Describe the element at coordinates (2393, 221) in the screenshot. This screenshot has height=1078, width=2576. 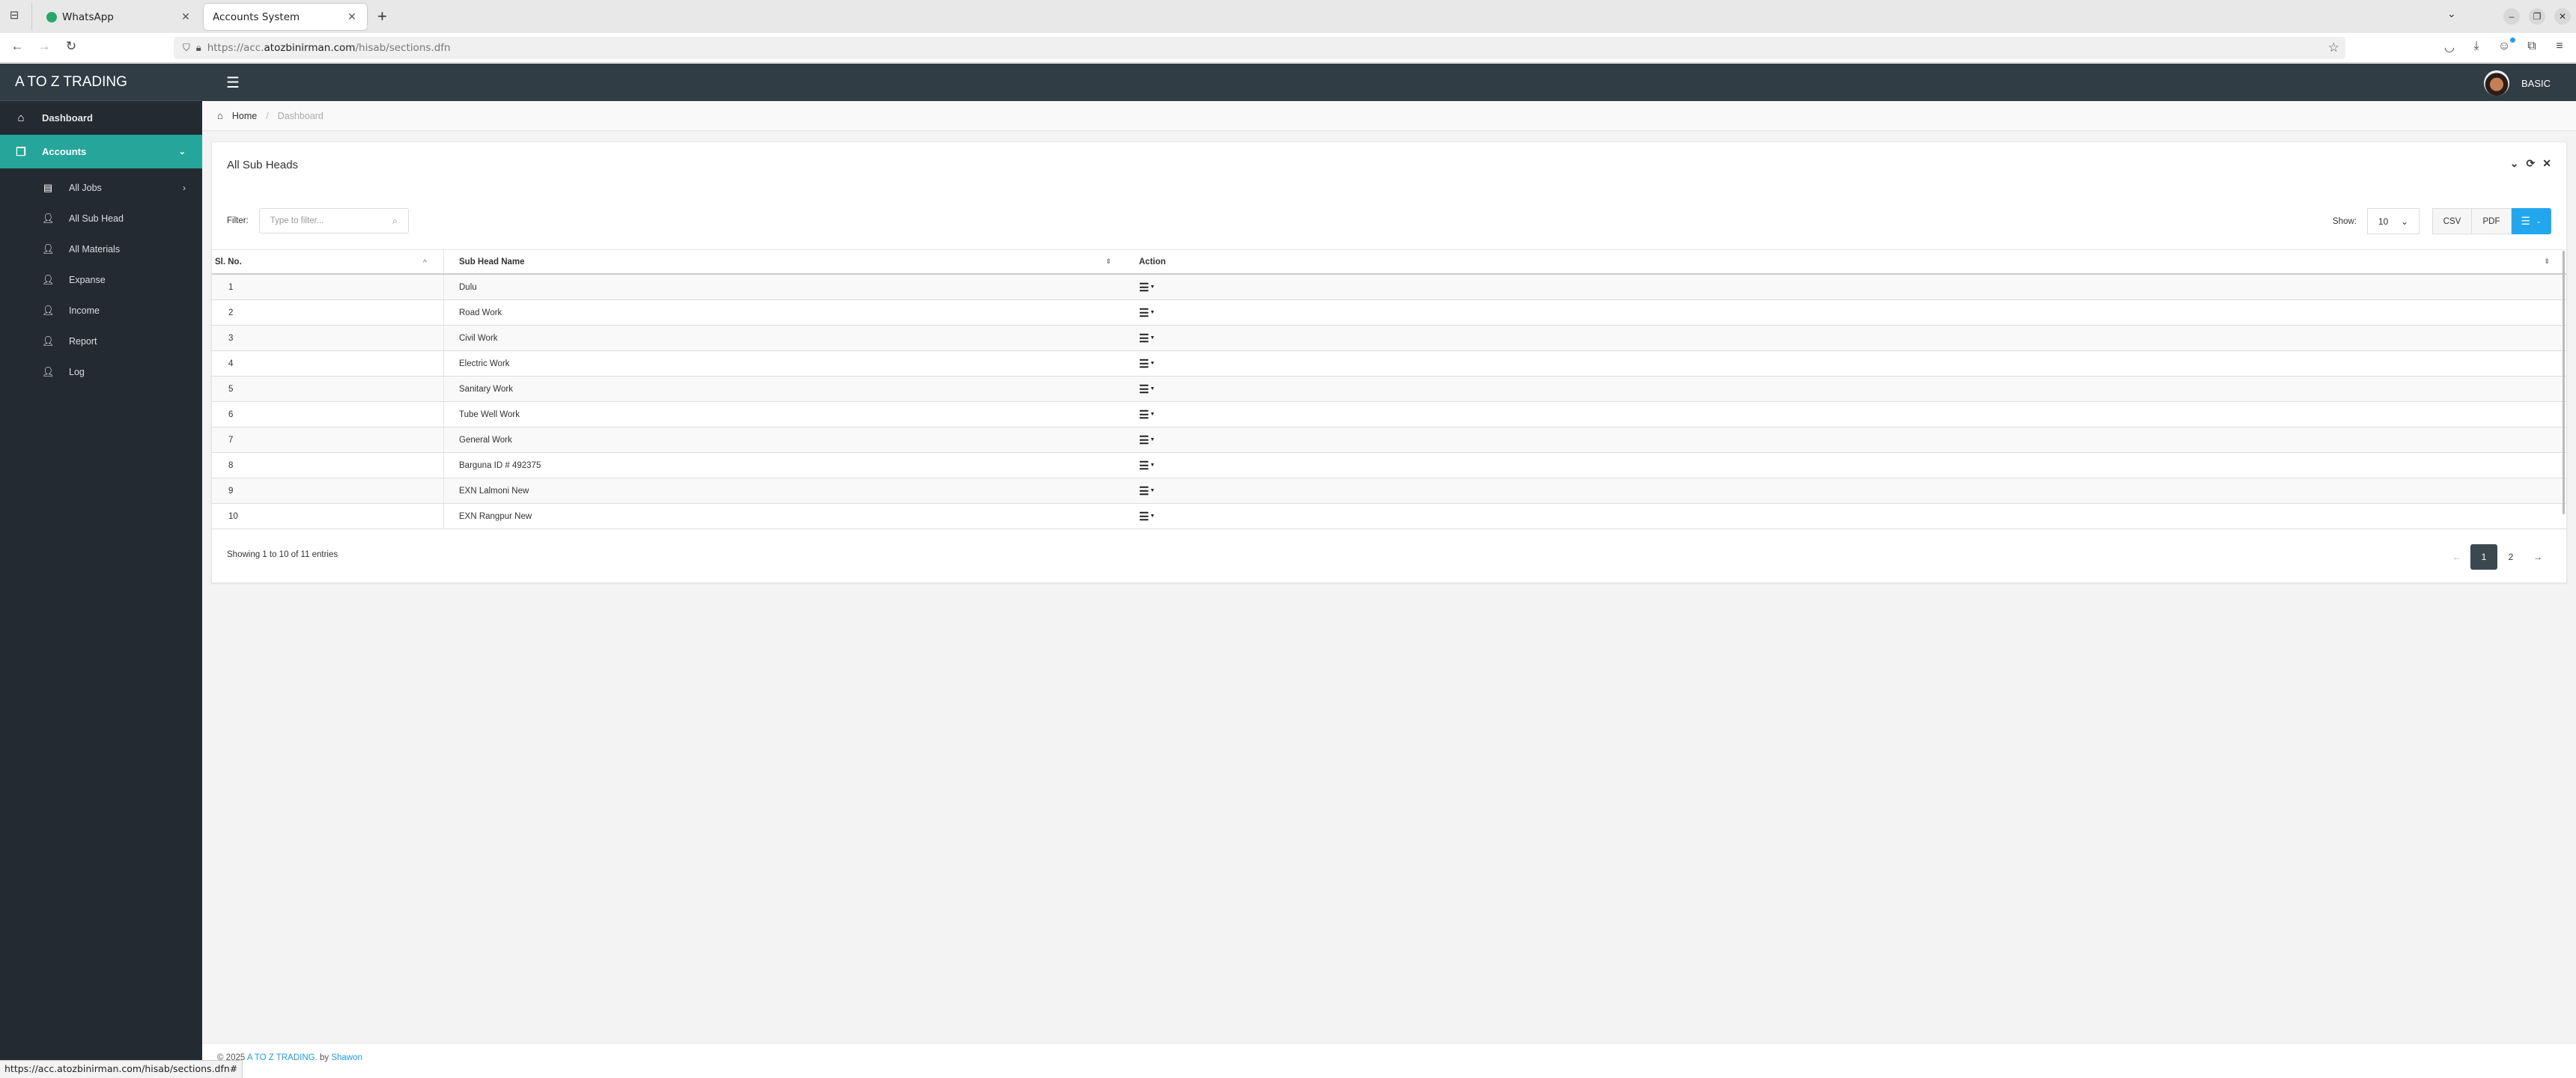
I see `page-length-select: 10 ⌄` at that location.